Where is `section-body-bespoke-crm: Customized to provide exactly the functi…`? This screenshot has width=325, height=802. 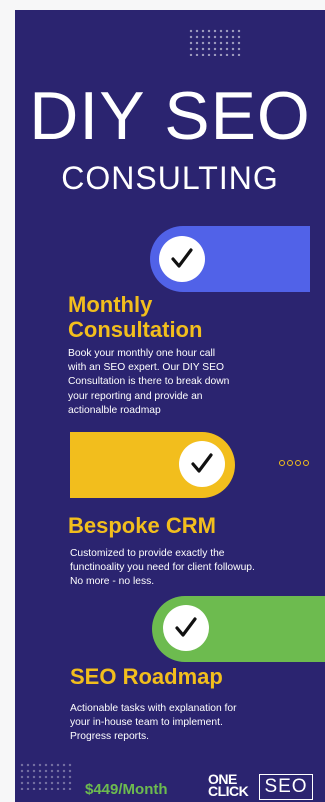
section-body-bespoke-crm: Customized to provide exactly the functi… is located at coordinates (162, 568).